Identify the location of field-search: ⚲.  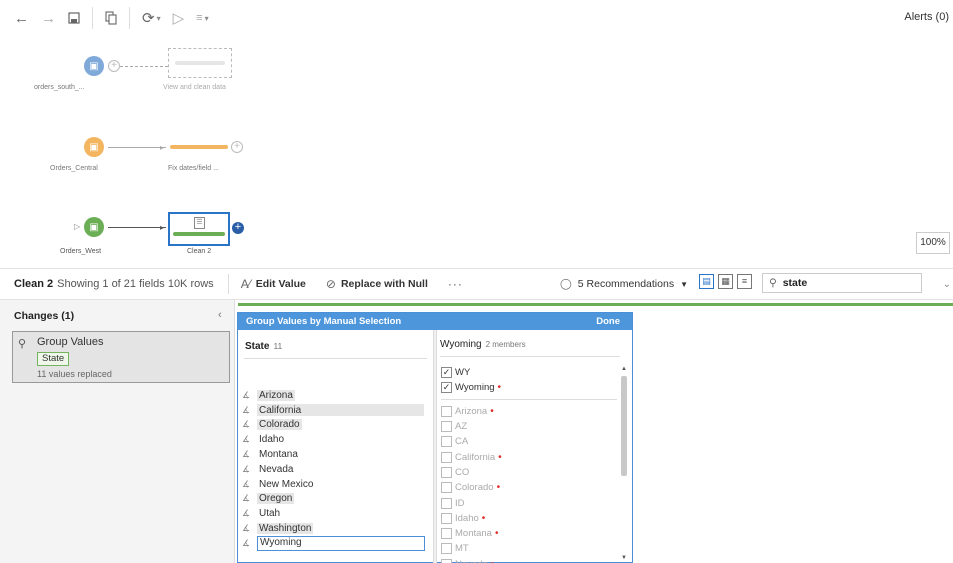
(842, 283).